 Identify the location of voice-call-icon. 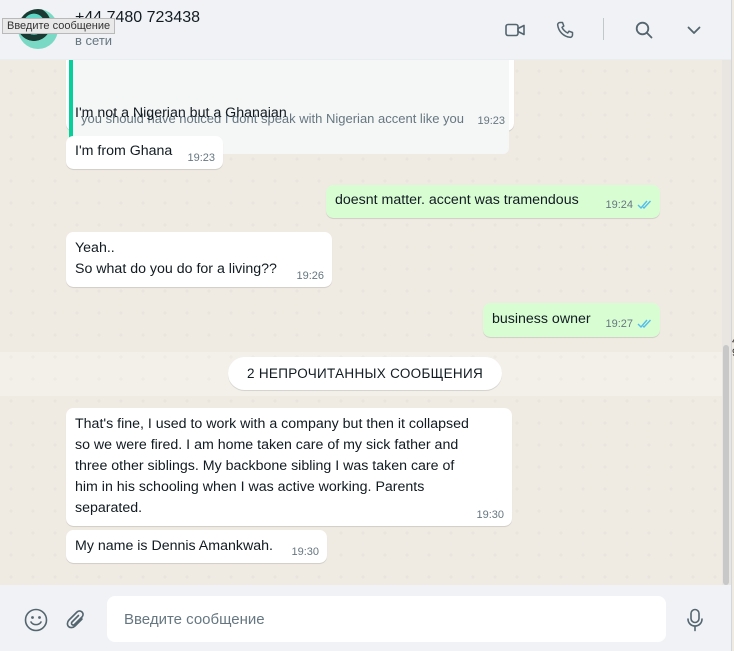
(565, 30).